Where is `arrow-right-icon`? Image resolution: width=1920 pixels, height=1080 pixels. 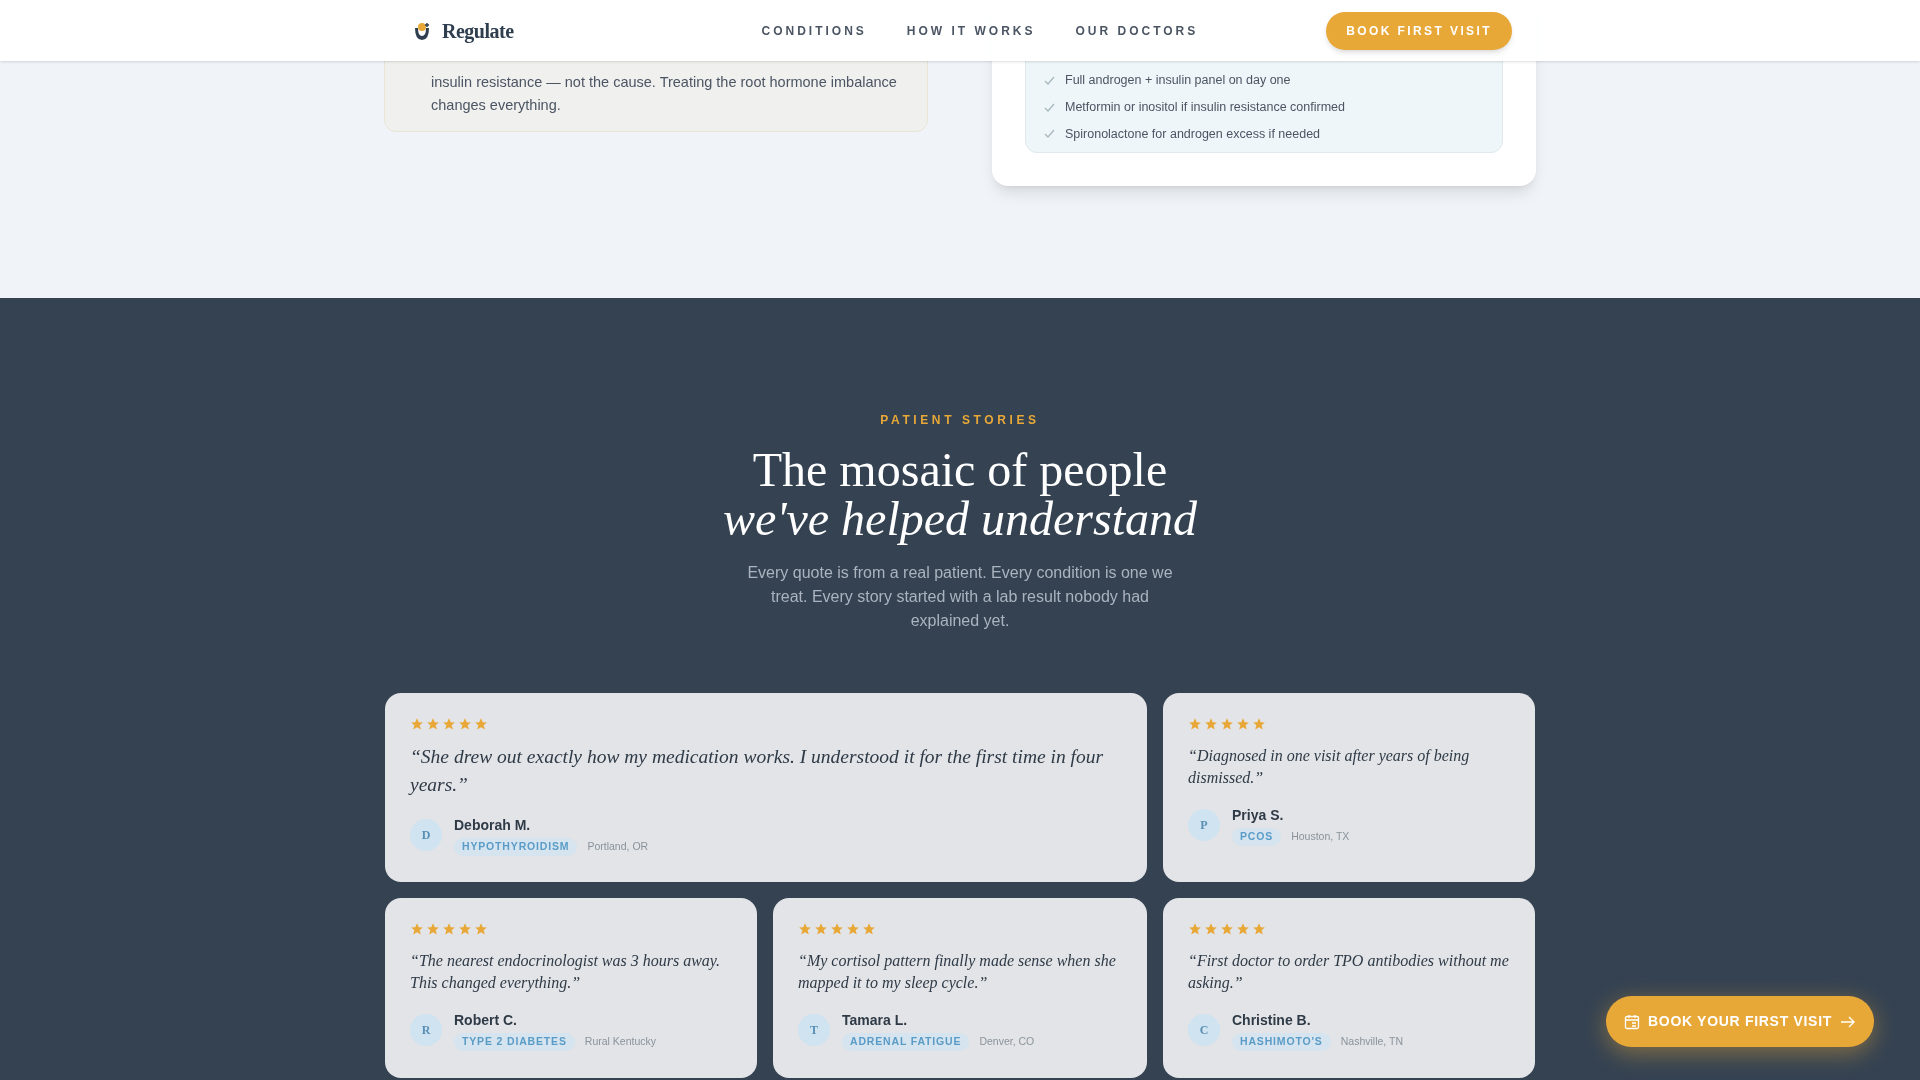 arrow-right-icon is located at coordinates (1848, 1021).